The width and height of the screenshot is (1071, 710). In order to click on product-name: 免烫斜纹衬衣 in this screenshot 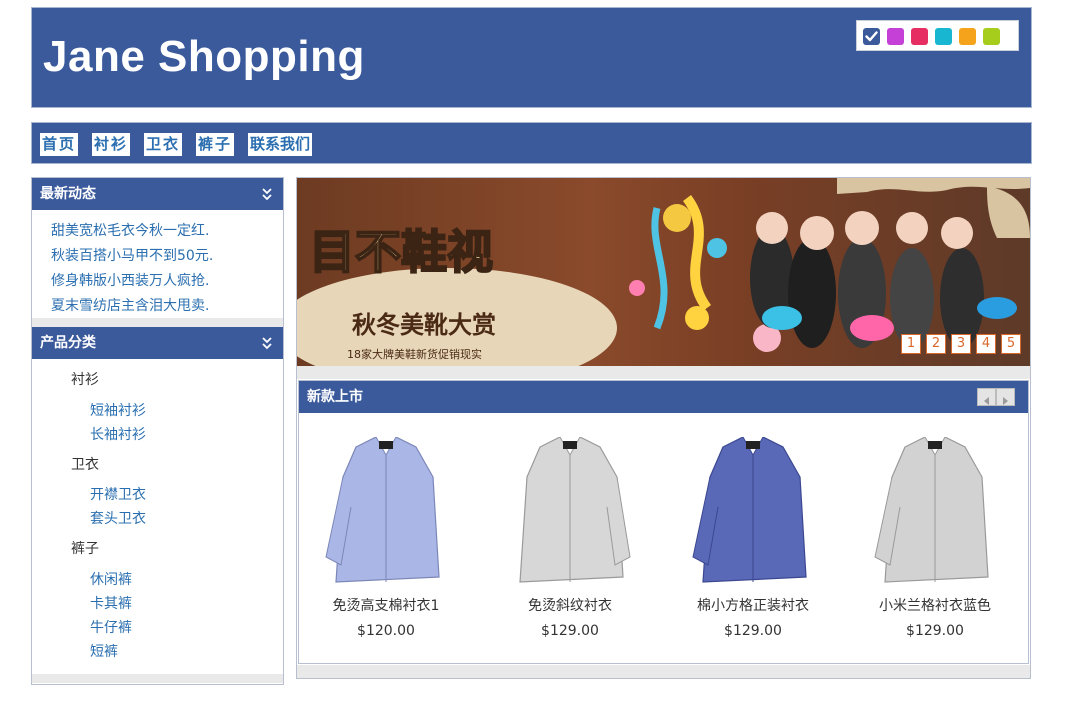, I will do `click(570, 605)`.